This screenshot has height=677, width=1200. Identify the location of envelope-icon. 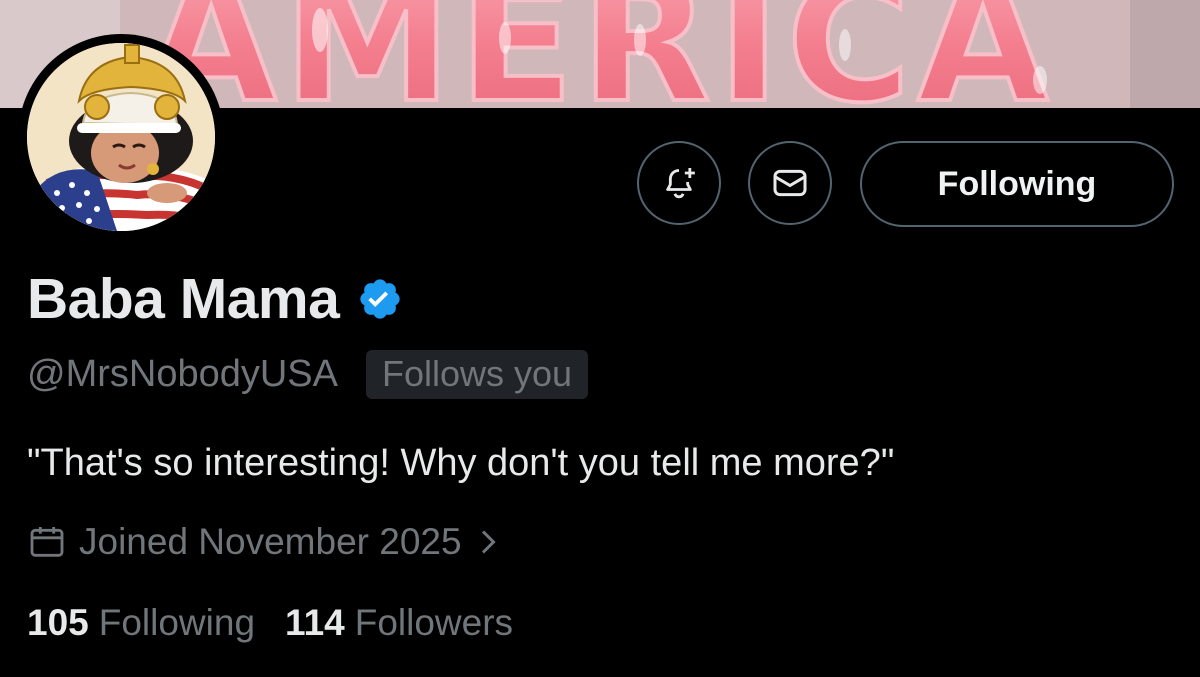
(790, 183).